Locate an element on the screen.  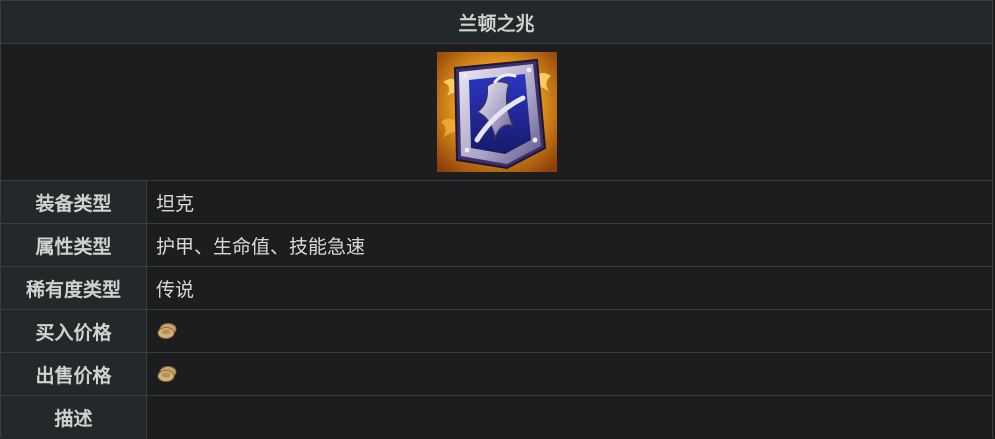
sell-price-label: 出售价格 is located at coordinates (74, 374).